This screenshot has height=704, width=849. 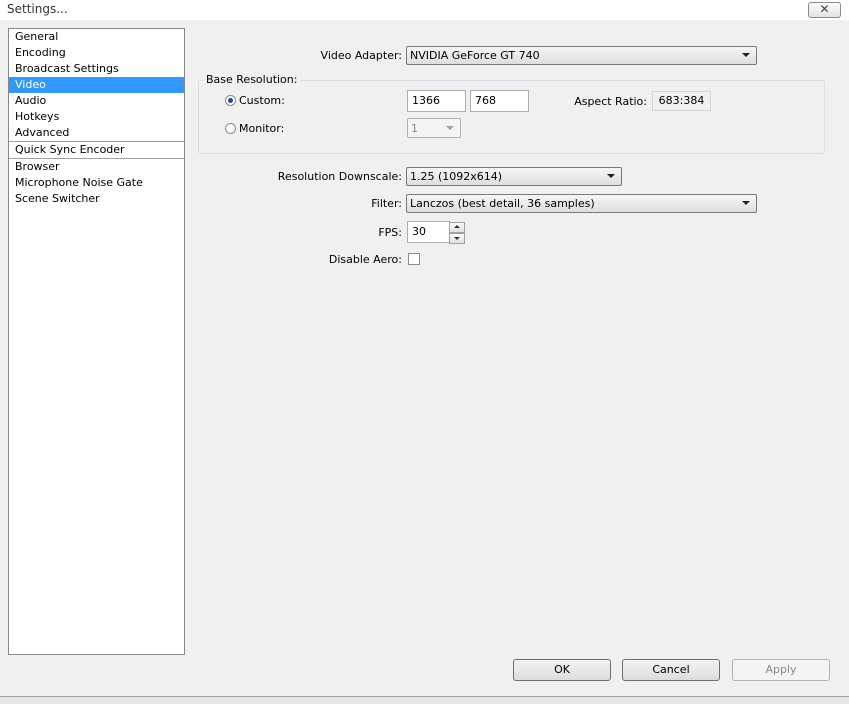 What do you see at coordinates (499, 101) in the screenshot?
I see `custom-height-input: 768` at bounding box center [499, 101].